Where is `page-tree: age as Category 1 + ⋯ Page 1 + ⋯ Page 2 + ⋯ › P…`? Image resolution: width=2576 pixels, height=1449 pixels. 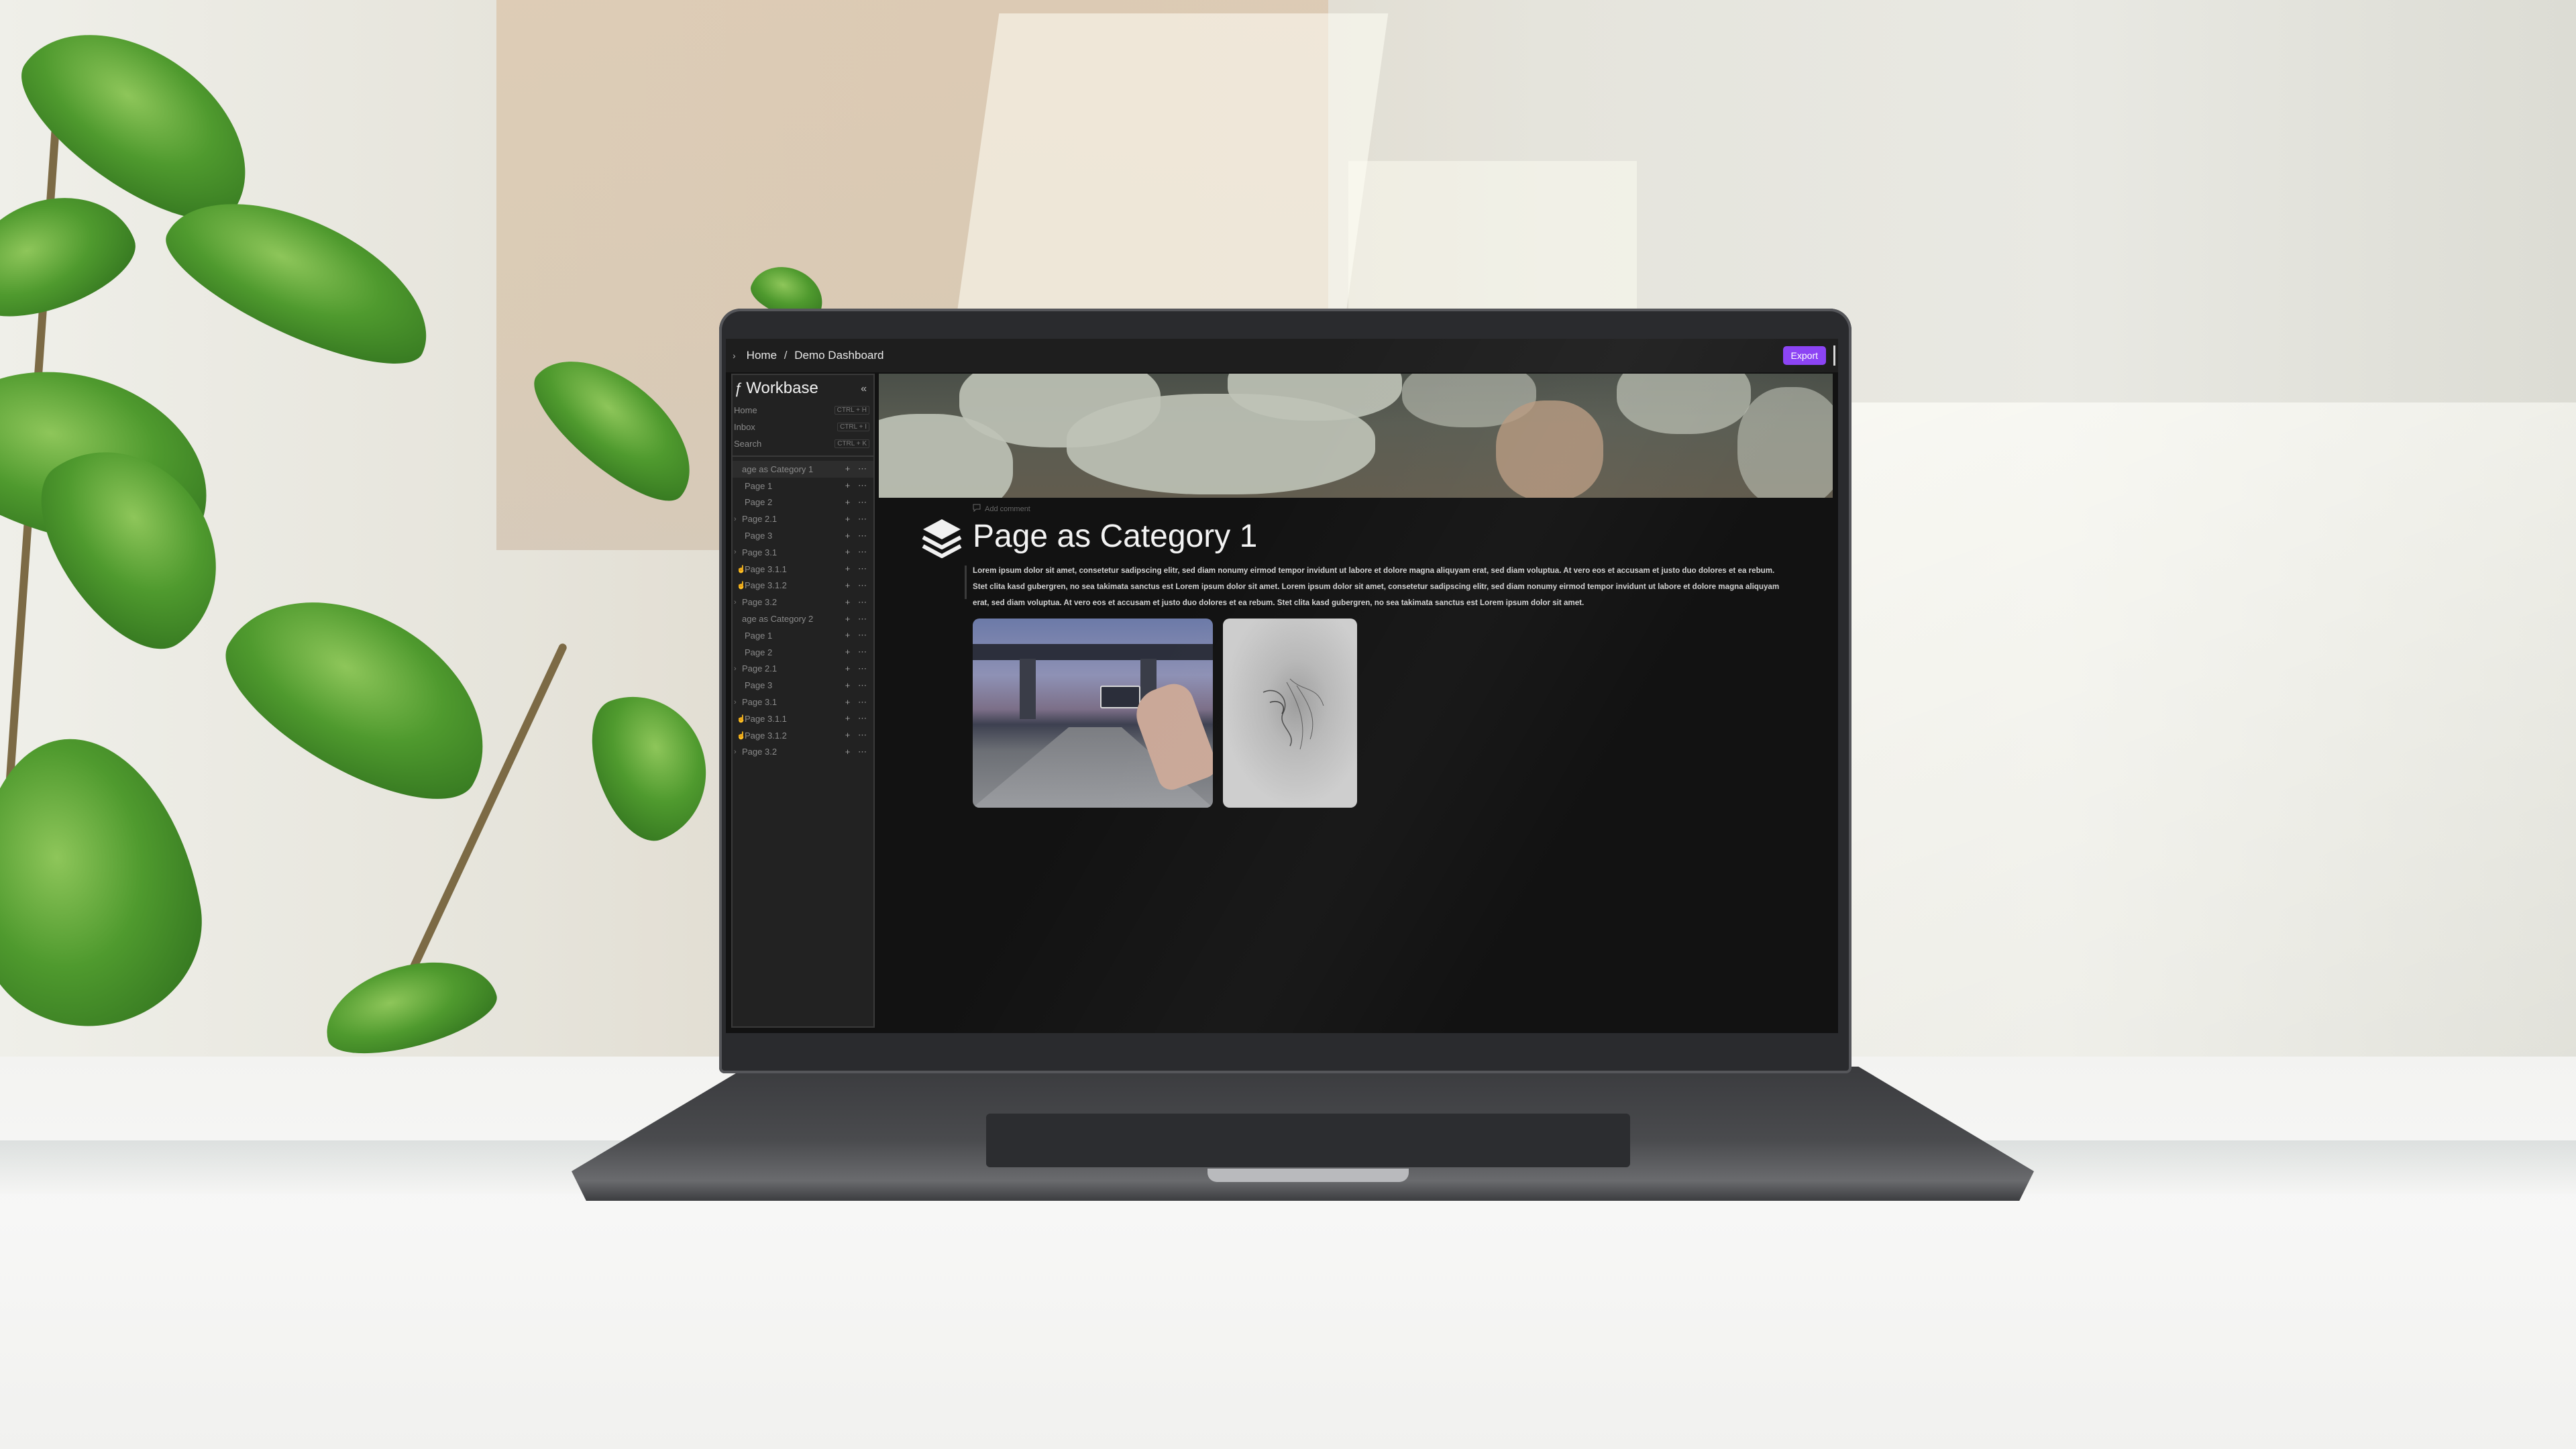 page-tree: age as Category 1 + ⋯ Page 1 + ⋯ Page 2 + ⋯ › P… is located at coordinates (803, 610).